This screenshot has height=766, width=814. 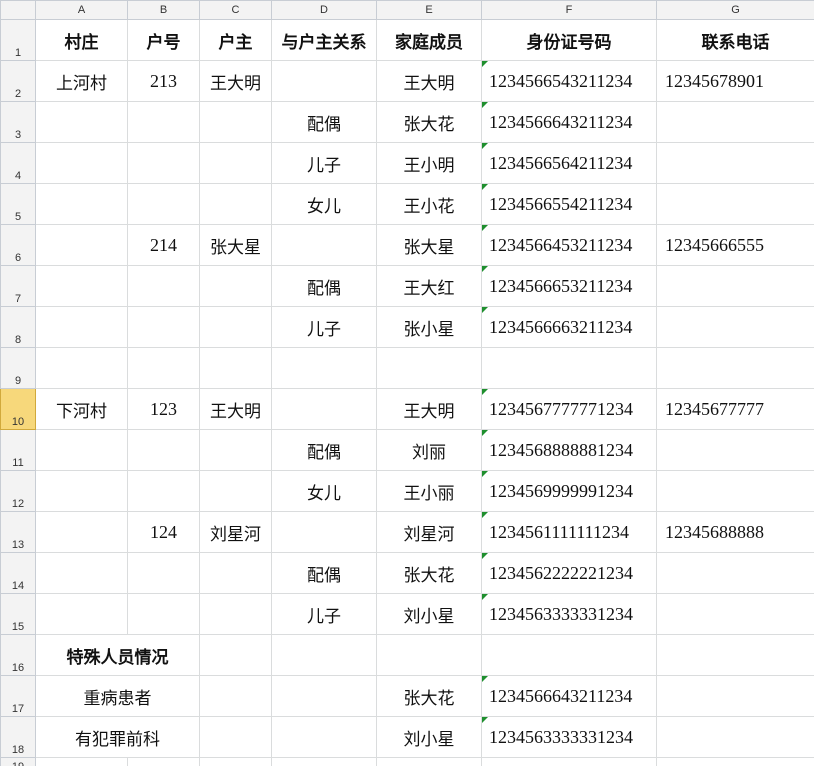 I want to click on row-header: 13, so click(x=18, y=532).